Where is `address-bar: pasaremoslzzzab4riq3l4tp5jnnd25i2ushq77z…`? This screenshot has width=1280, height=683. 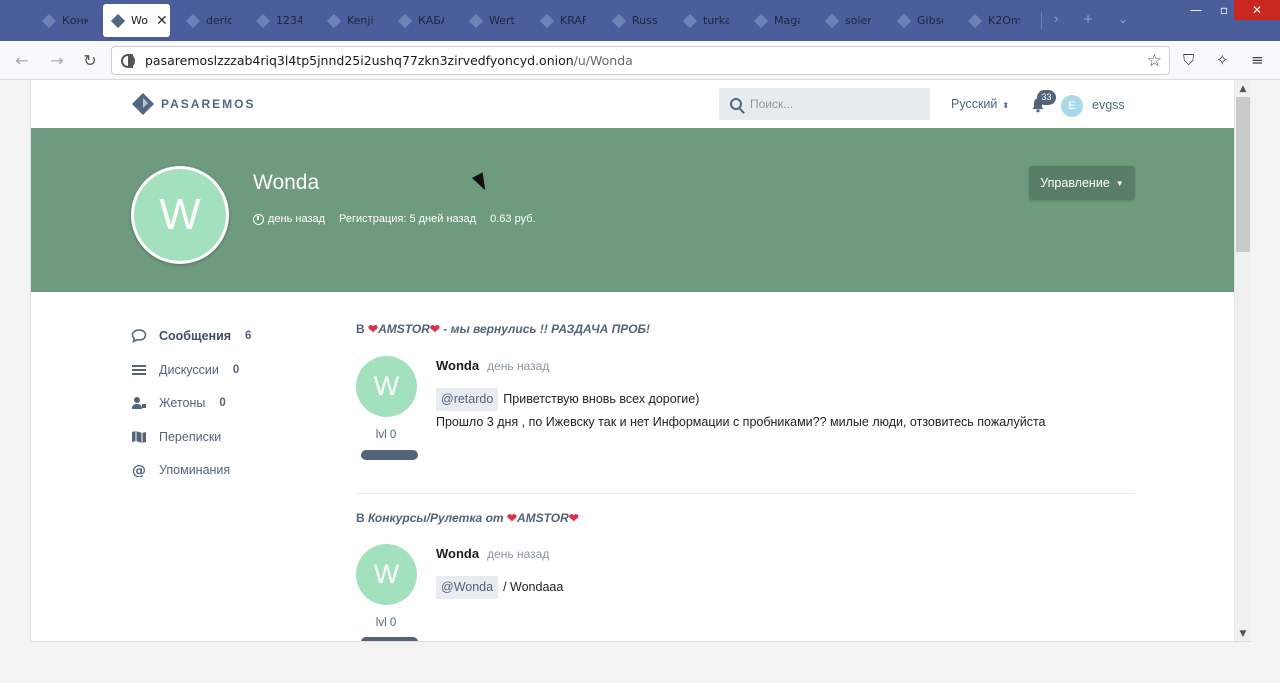 address-bar: pasaremoslzzzab4riq3l4tp5jnnd25i2ushq77z… is located at coordinates (640, 60).